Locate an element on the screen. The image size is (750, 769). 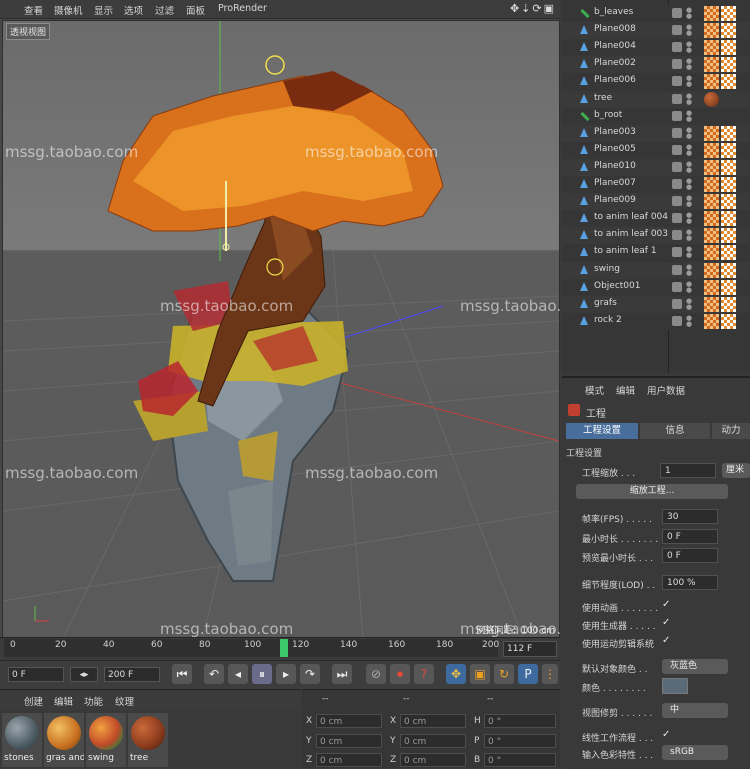
material-swatch-swing: swing is located at coordinates (106, 740).